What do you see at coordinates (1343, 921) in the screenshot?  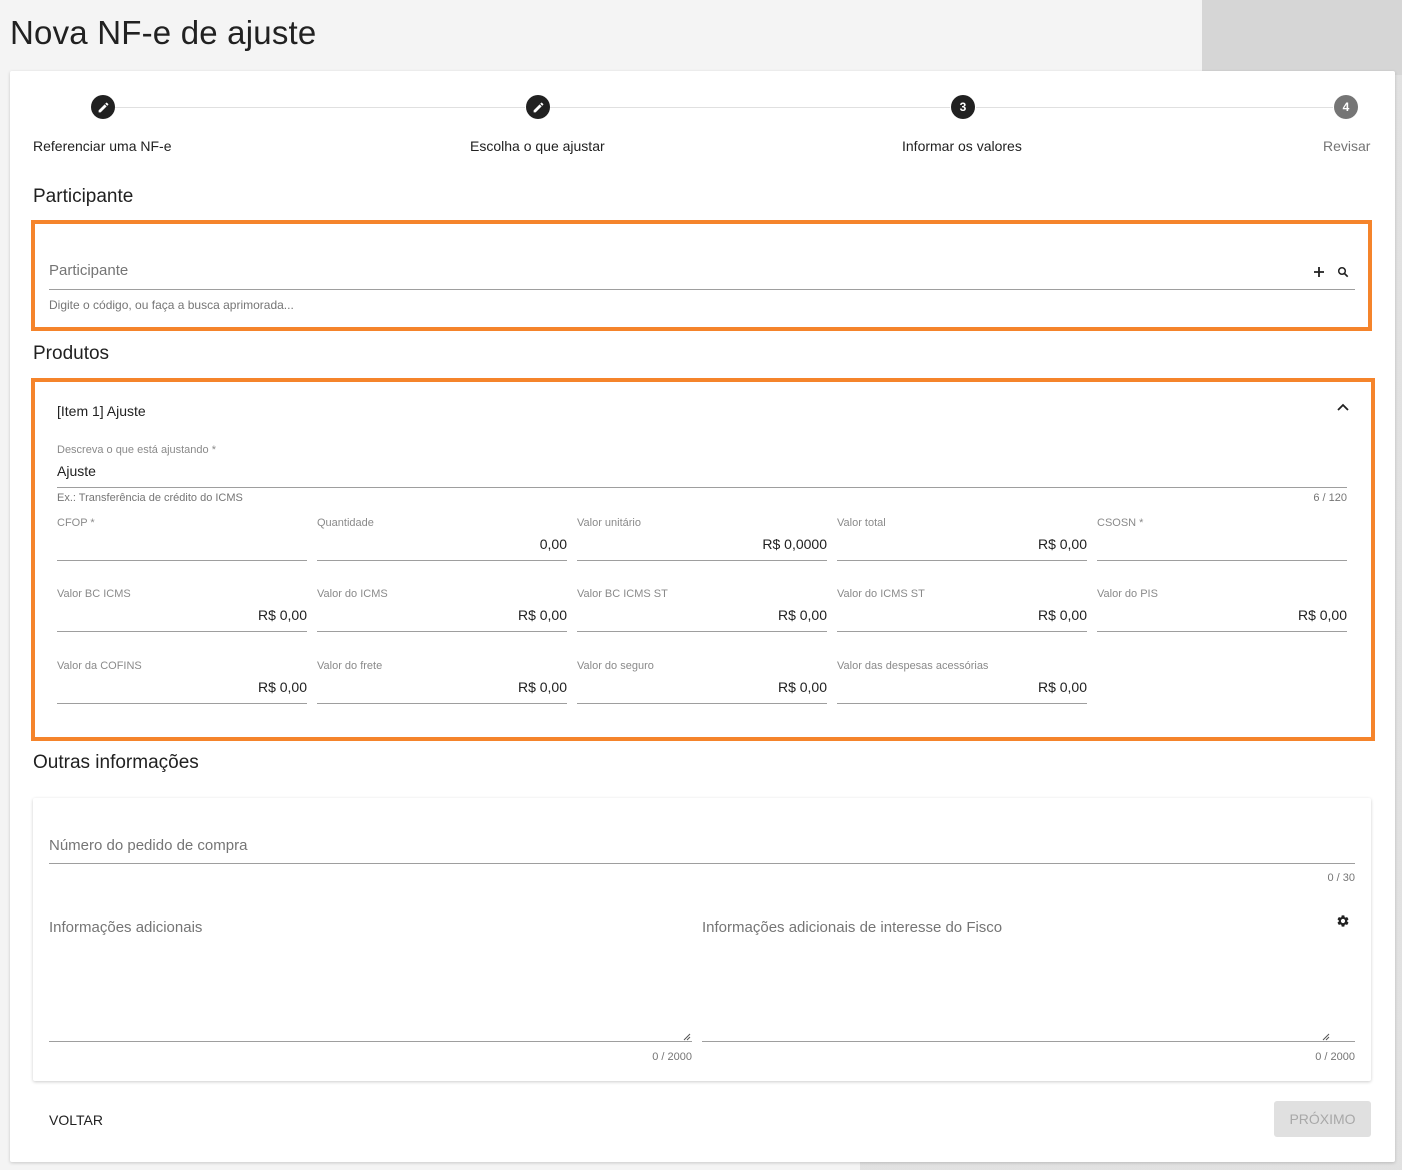 I see `gear-icon` at bounding box center [1343, 921].